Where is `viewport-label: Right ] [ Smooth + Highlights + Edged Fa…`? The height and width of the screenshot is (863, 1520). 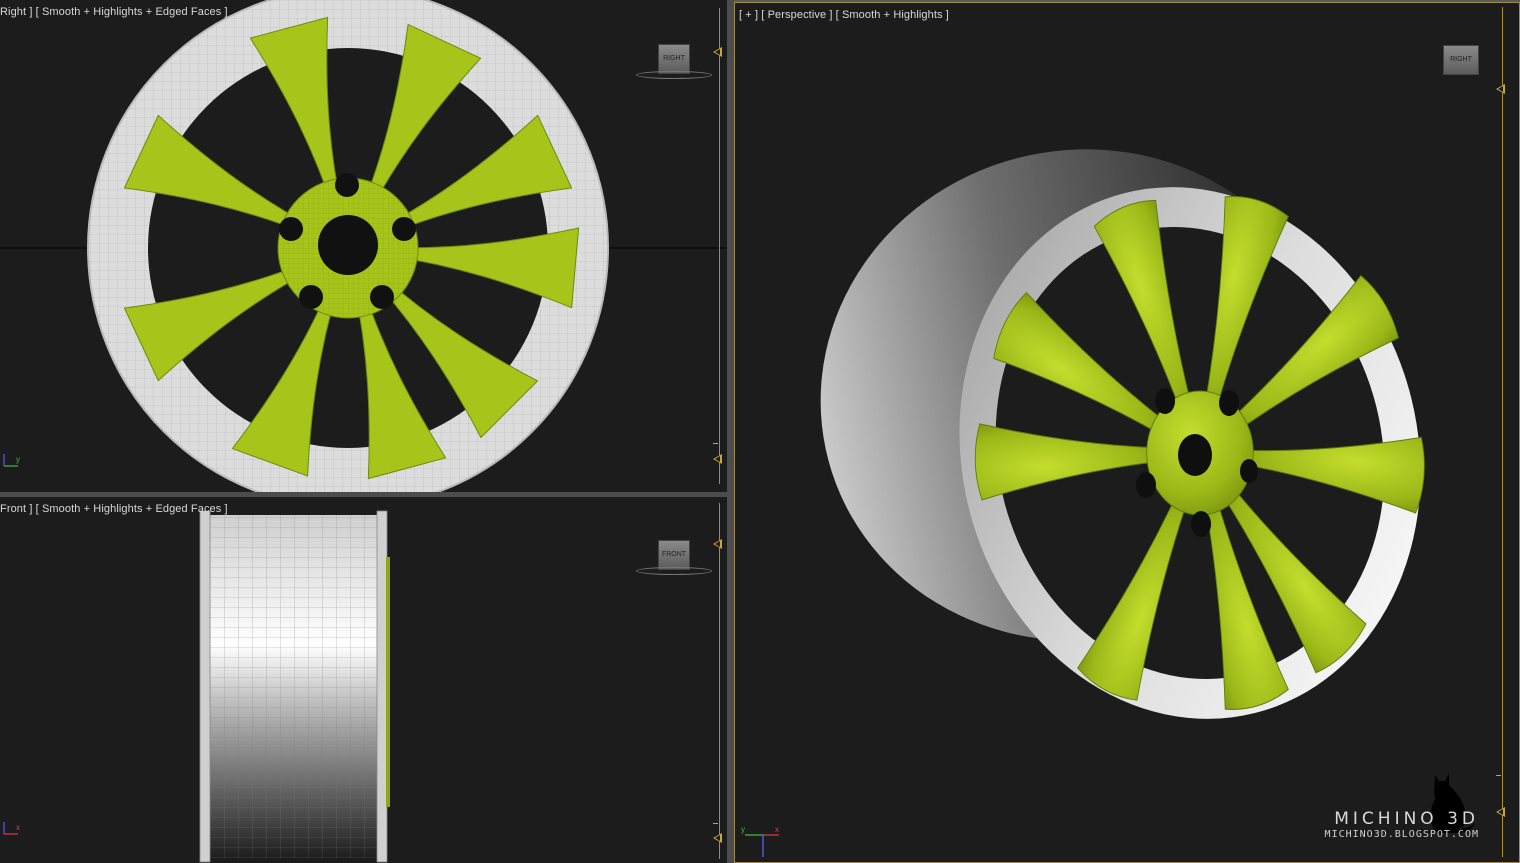 viewport-label: Right ] [ Smooth + Highlights + Edged Fa… is located at coordinates (114, 12).